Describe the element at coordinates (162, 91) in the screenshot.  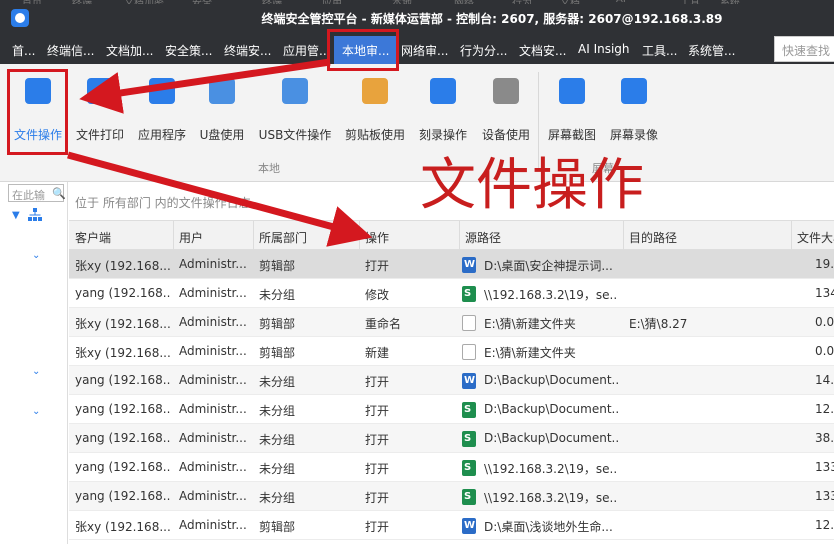
I see `application-icon` at that location.